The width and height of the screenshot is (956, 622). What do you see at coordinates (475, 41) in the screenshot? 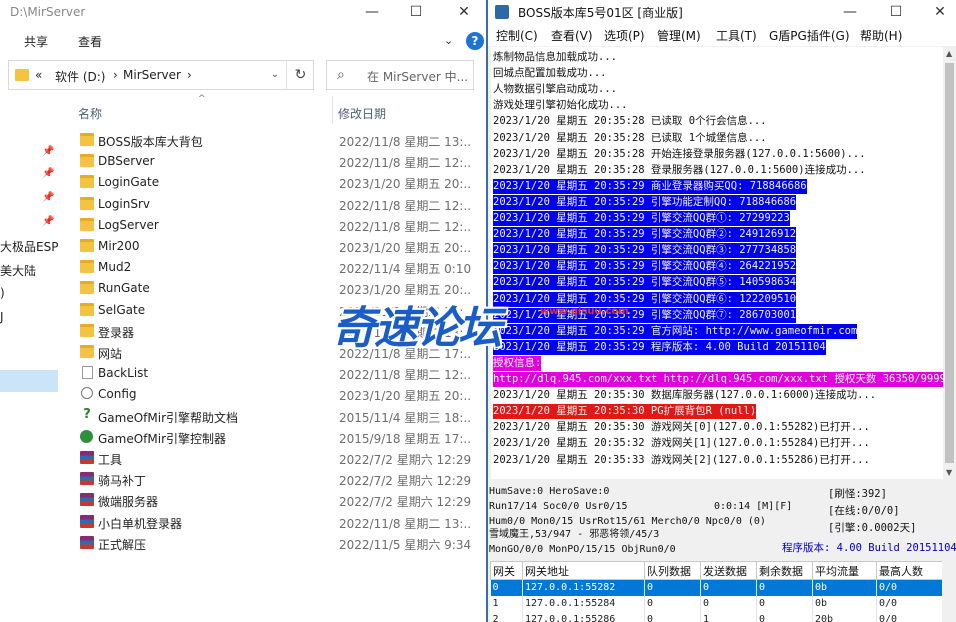
I see `help-icon: ?` at bounding box center [475, 41].